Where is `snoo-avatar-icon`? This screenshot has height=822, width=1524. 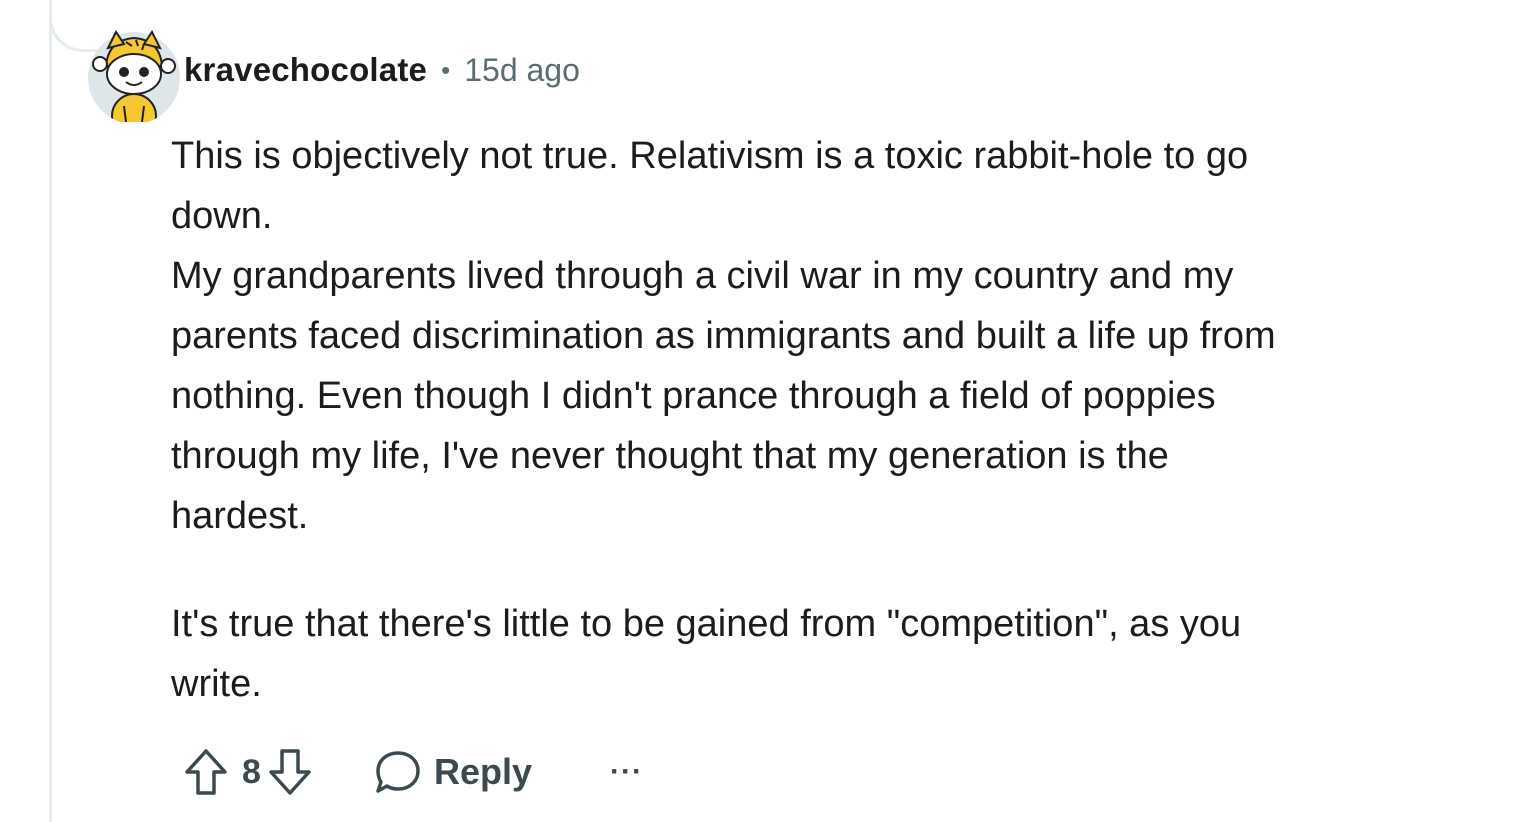
snoo-avatar-icon is located at coordinates (134, 76).